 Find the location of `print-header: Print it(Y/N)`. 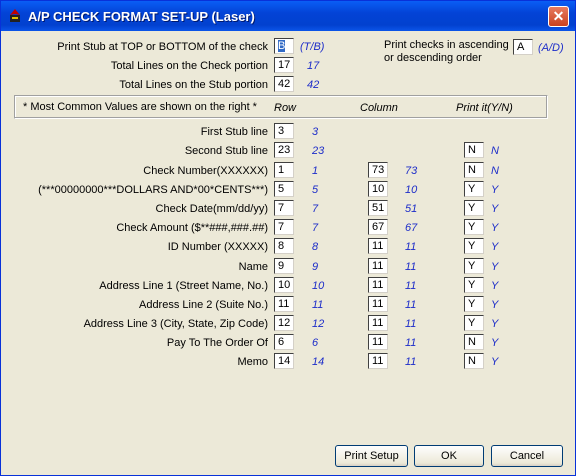

print-header: Print it(Y/N) is located at coordinates (484, 108).